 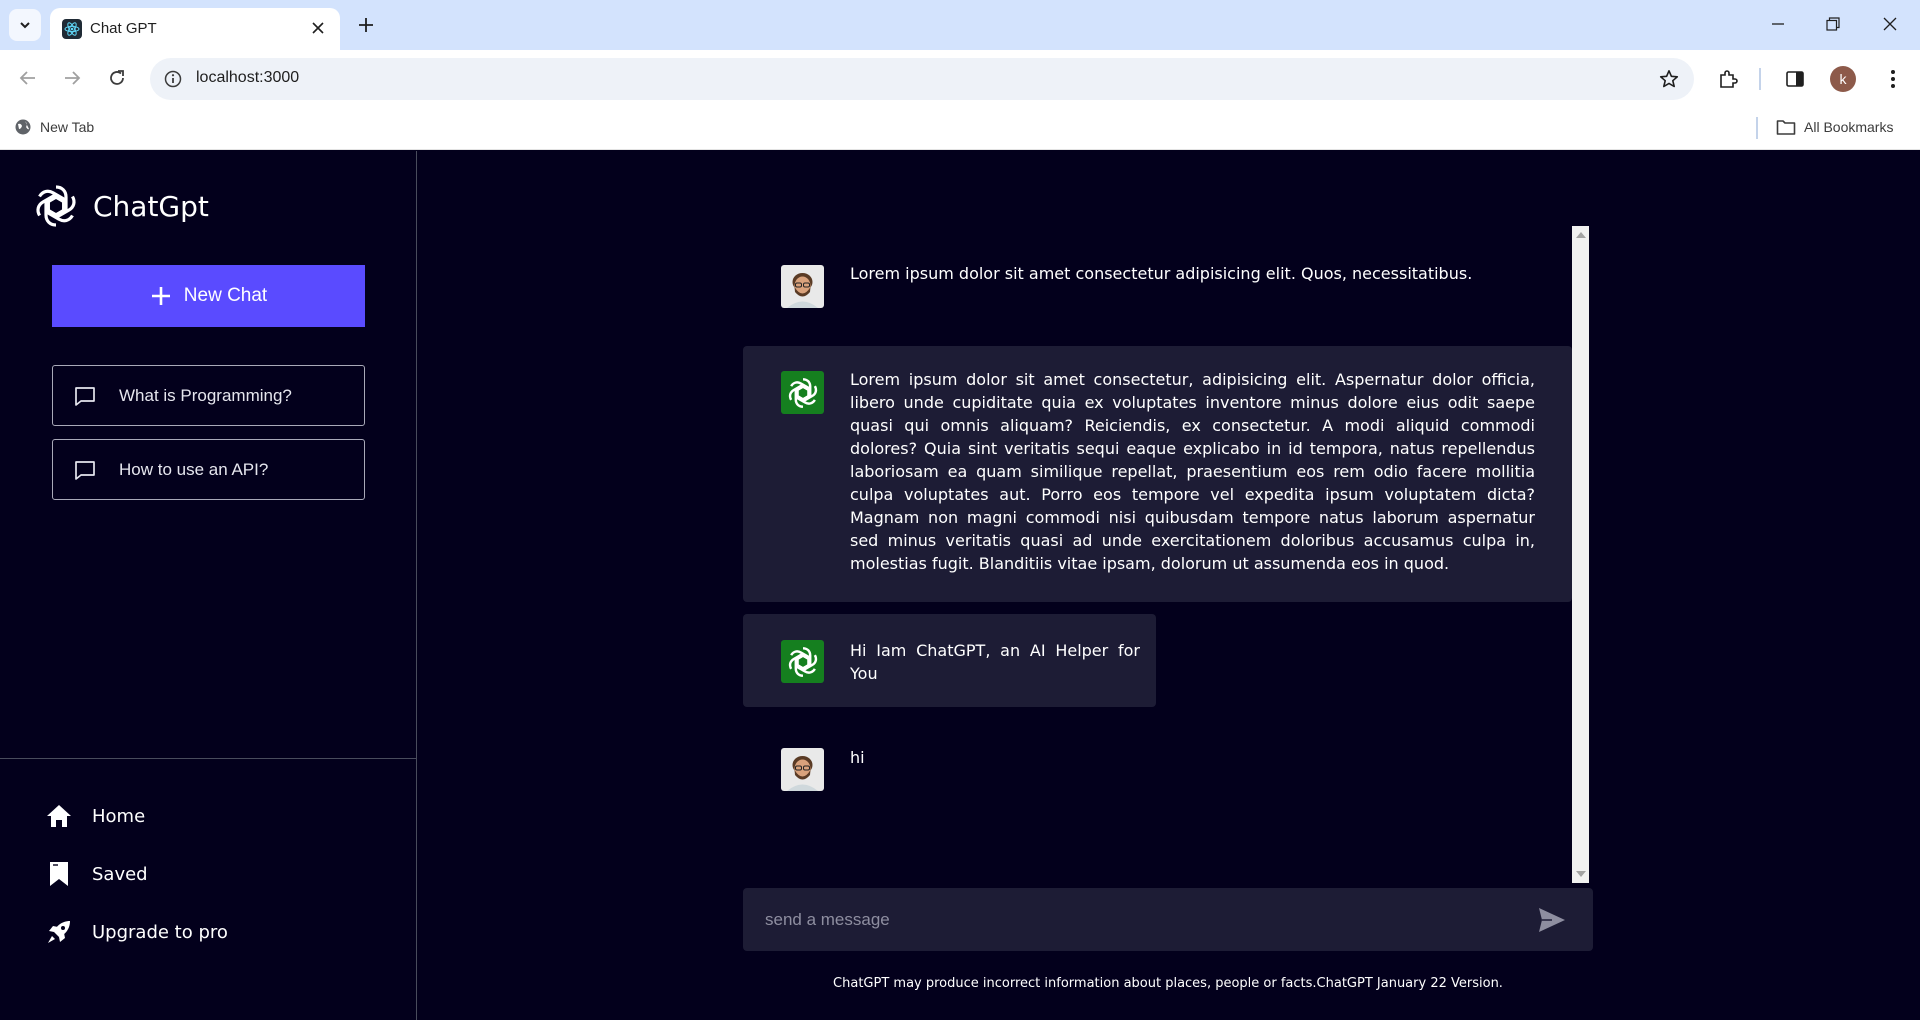 What do you see at coordinates (1669, 79) in the screenshot?
I see `bookmark-star-icon` at bounding box center [1669, 79].